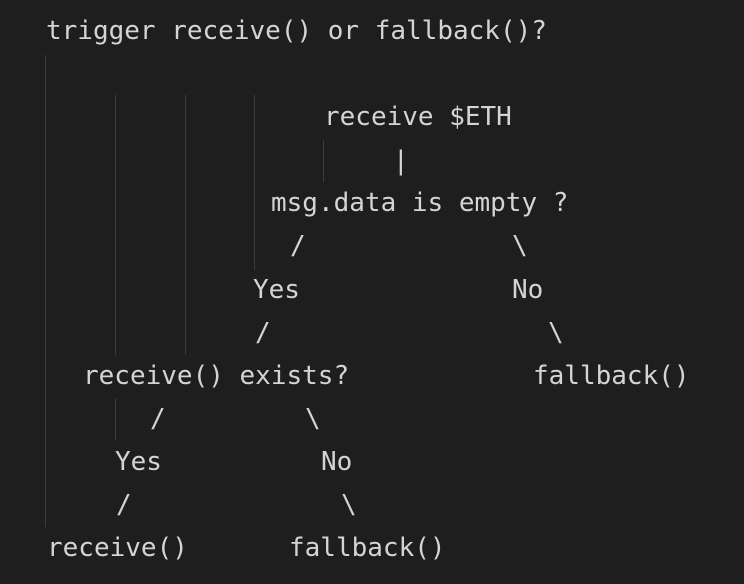 This screenshot has height=584, width=744. Describe the element at coordinates (418, 117) in the screenshot. I see `receive-eth-node: receive $ETH` at that location.